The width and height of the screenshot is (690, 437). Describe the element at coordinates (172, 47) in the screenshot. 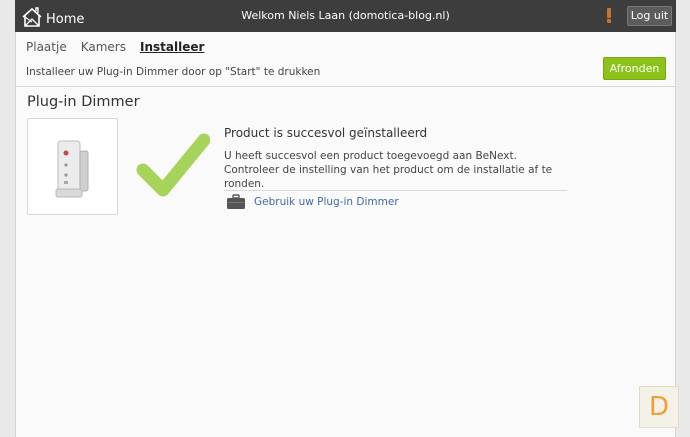

I see `tab-installeer: Installeer` at that location.